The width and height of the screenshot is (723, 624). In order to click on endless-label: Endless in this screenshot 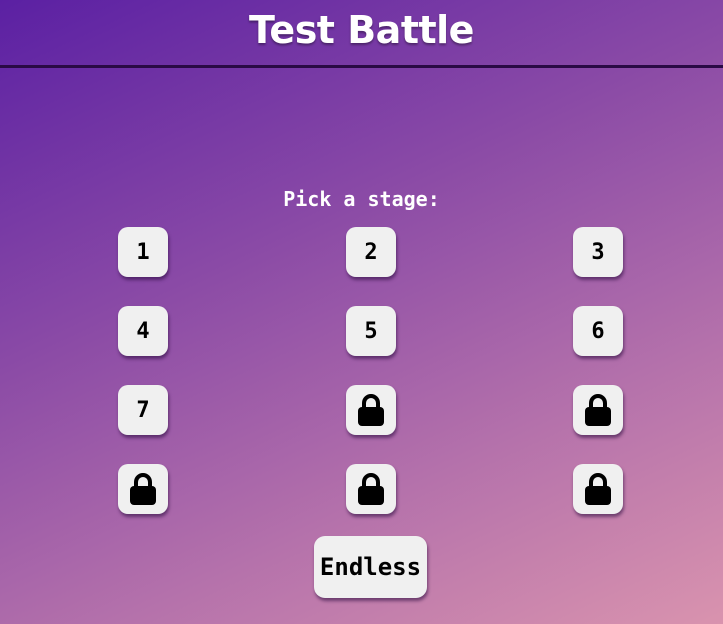, I will do `click(370, 567)`.